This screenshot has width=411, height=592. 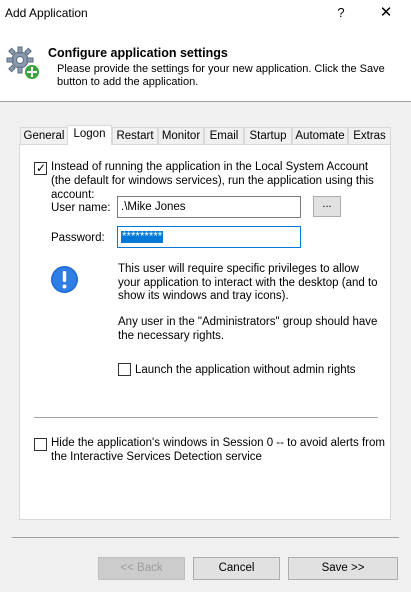 I want to click on password-label: Password:, so click(x=78, y=238).